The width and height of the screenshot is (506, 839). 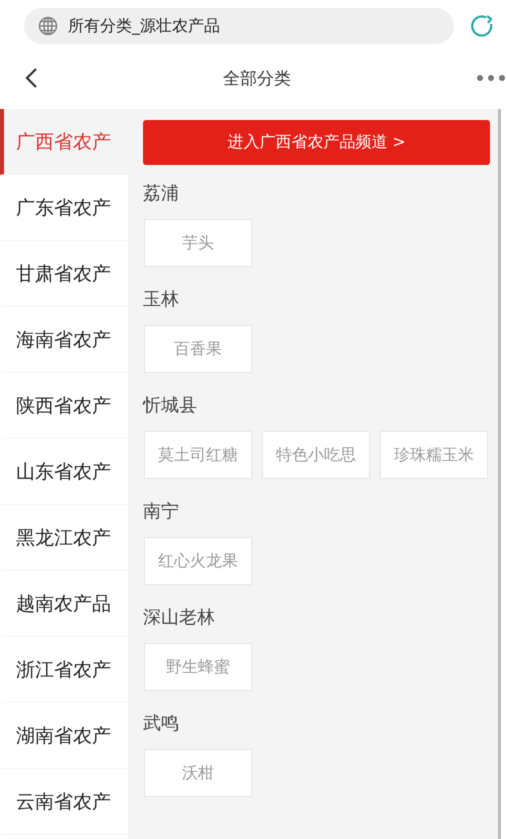 What do you see at coordinates (179, 618) in the screenshot?
I see `group-title: 深山老林` at bounding box center [179, 618].